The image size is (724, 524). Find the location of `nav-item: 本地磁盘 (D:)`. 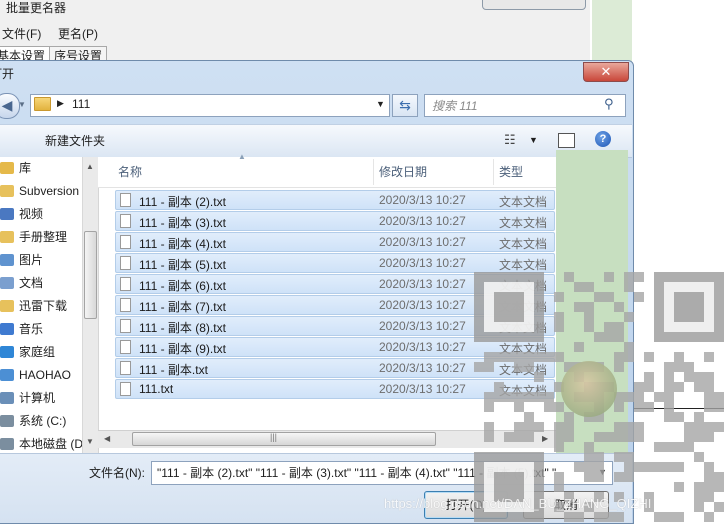

nav-item: 本地磁盘 (D:) is located at coordinates (45, 444).